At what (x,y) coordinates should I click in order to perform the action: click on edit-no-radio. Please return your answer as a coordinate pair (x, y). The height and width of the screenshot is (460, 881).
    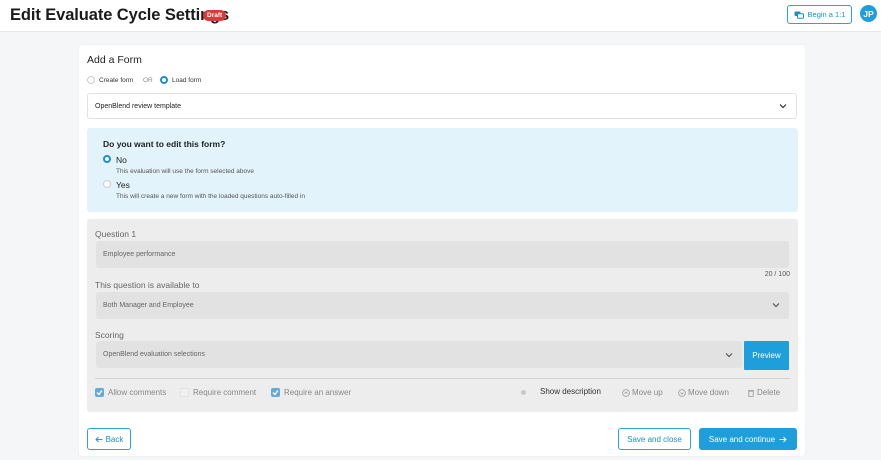
    Looking at the image, I should click on (107, 159).